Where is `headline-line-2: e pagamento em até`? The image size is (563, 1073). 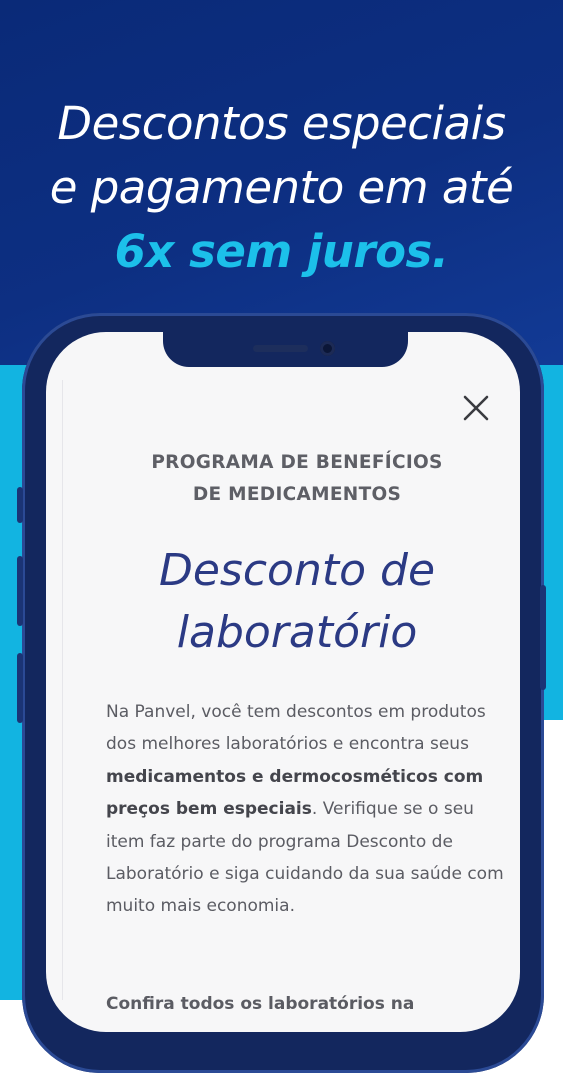 headline-line-2: e pagamento em até is located at coordinates (281, 187).